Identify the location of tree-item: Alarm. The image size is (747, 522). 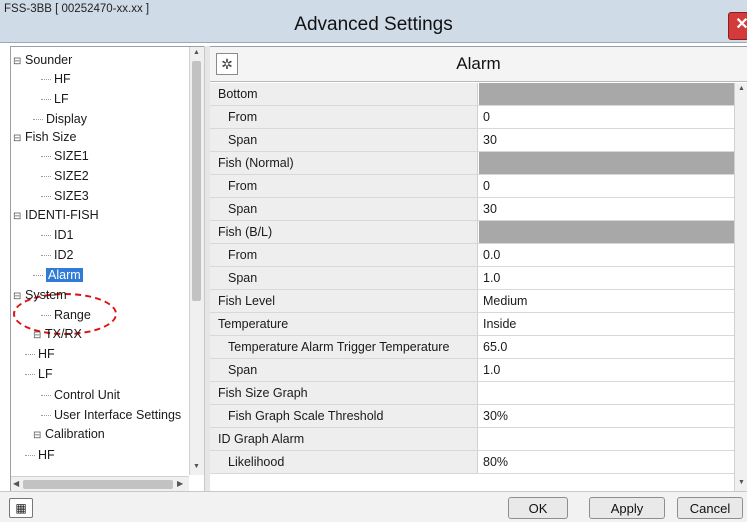
(58, 275).